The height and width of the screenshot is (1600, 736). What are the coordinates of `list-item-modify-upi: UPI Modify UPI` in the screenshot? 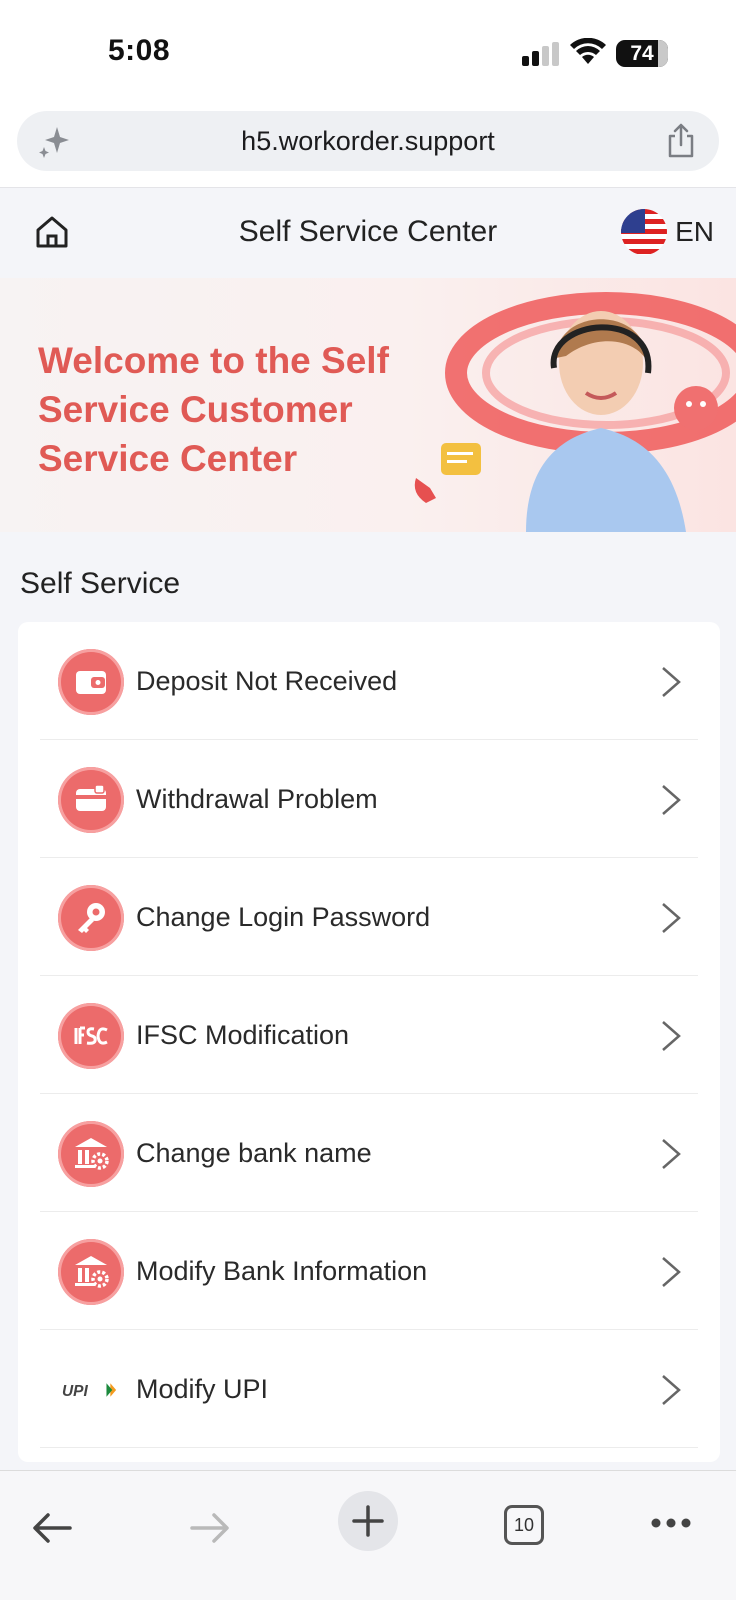 It's located at (369, 1389).